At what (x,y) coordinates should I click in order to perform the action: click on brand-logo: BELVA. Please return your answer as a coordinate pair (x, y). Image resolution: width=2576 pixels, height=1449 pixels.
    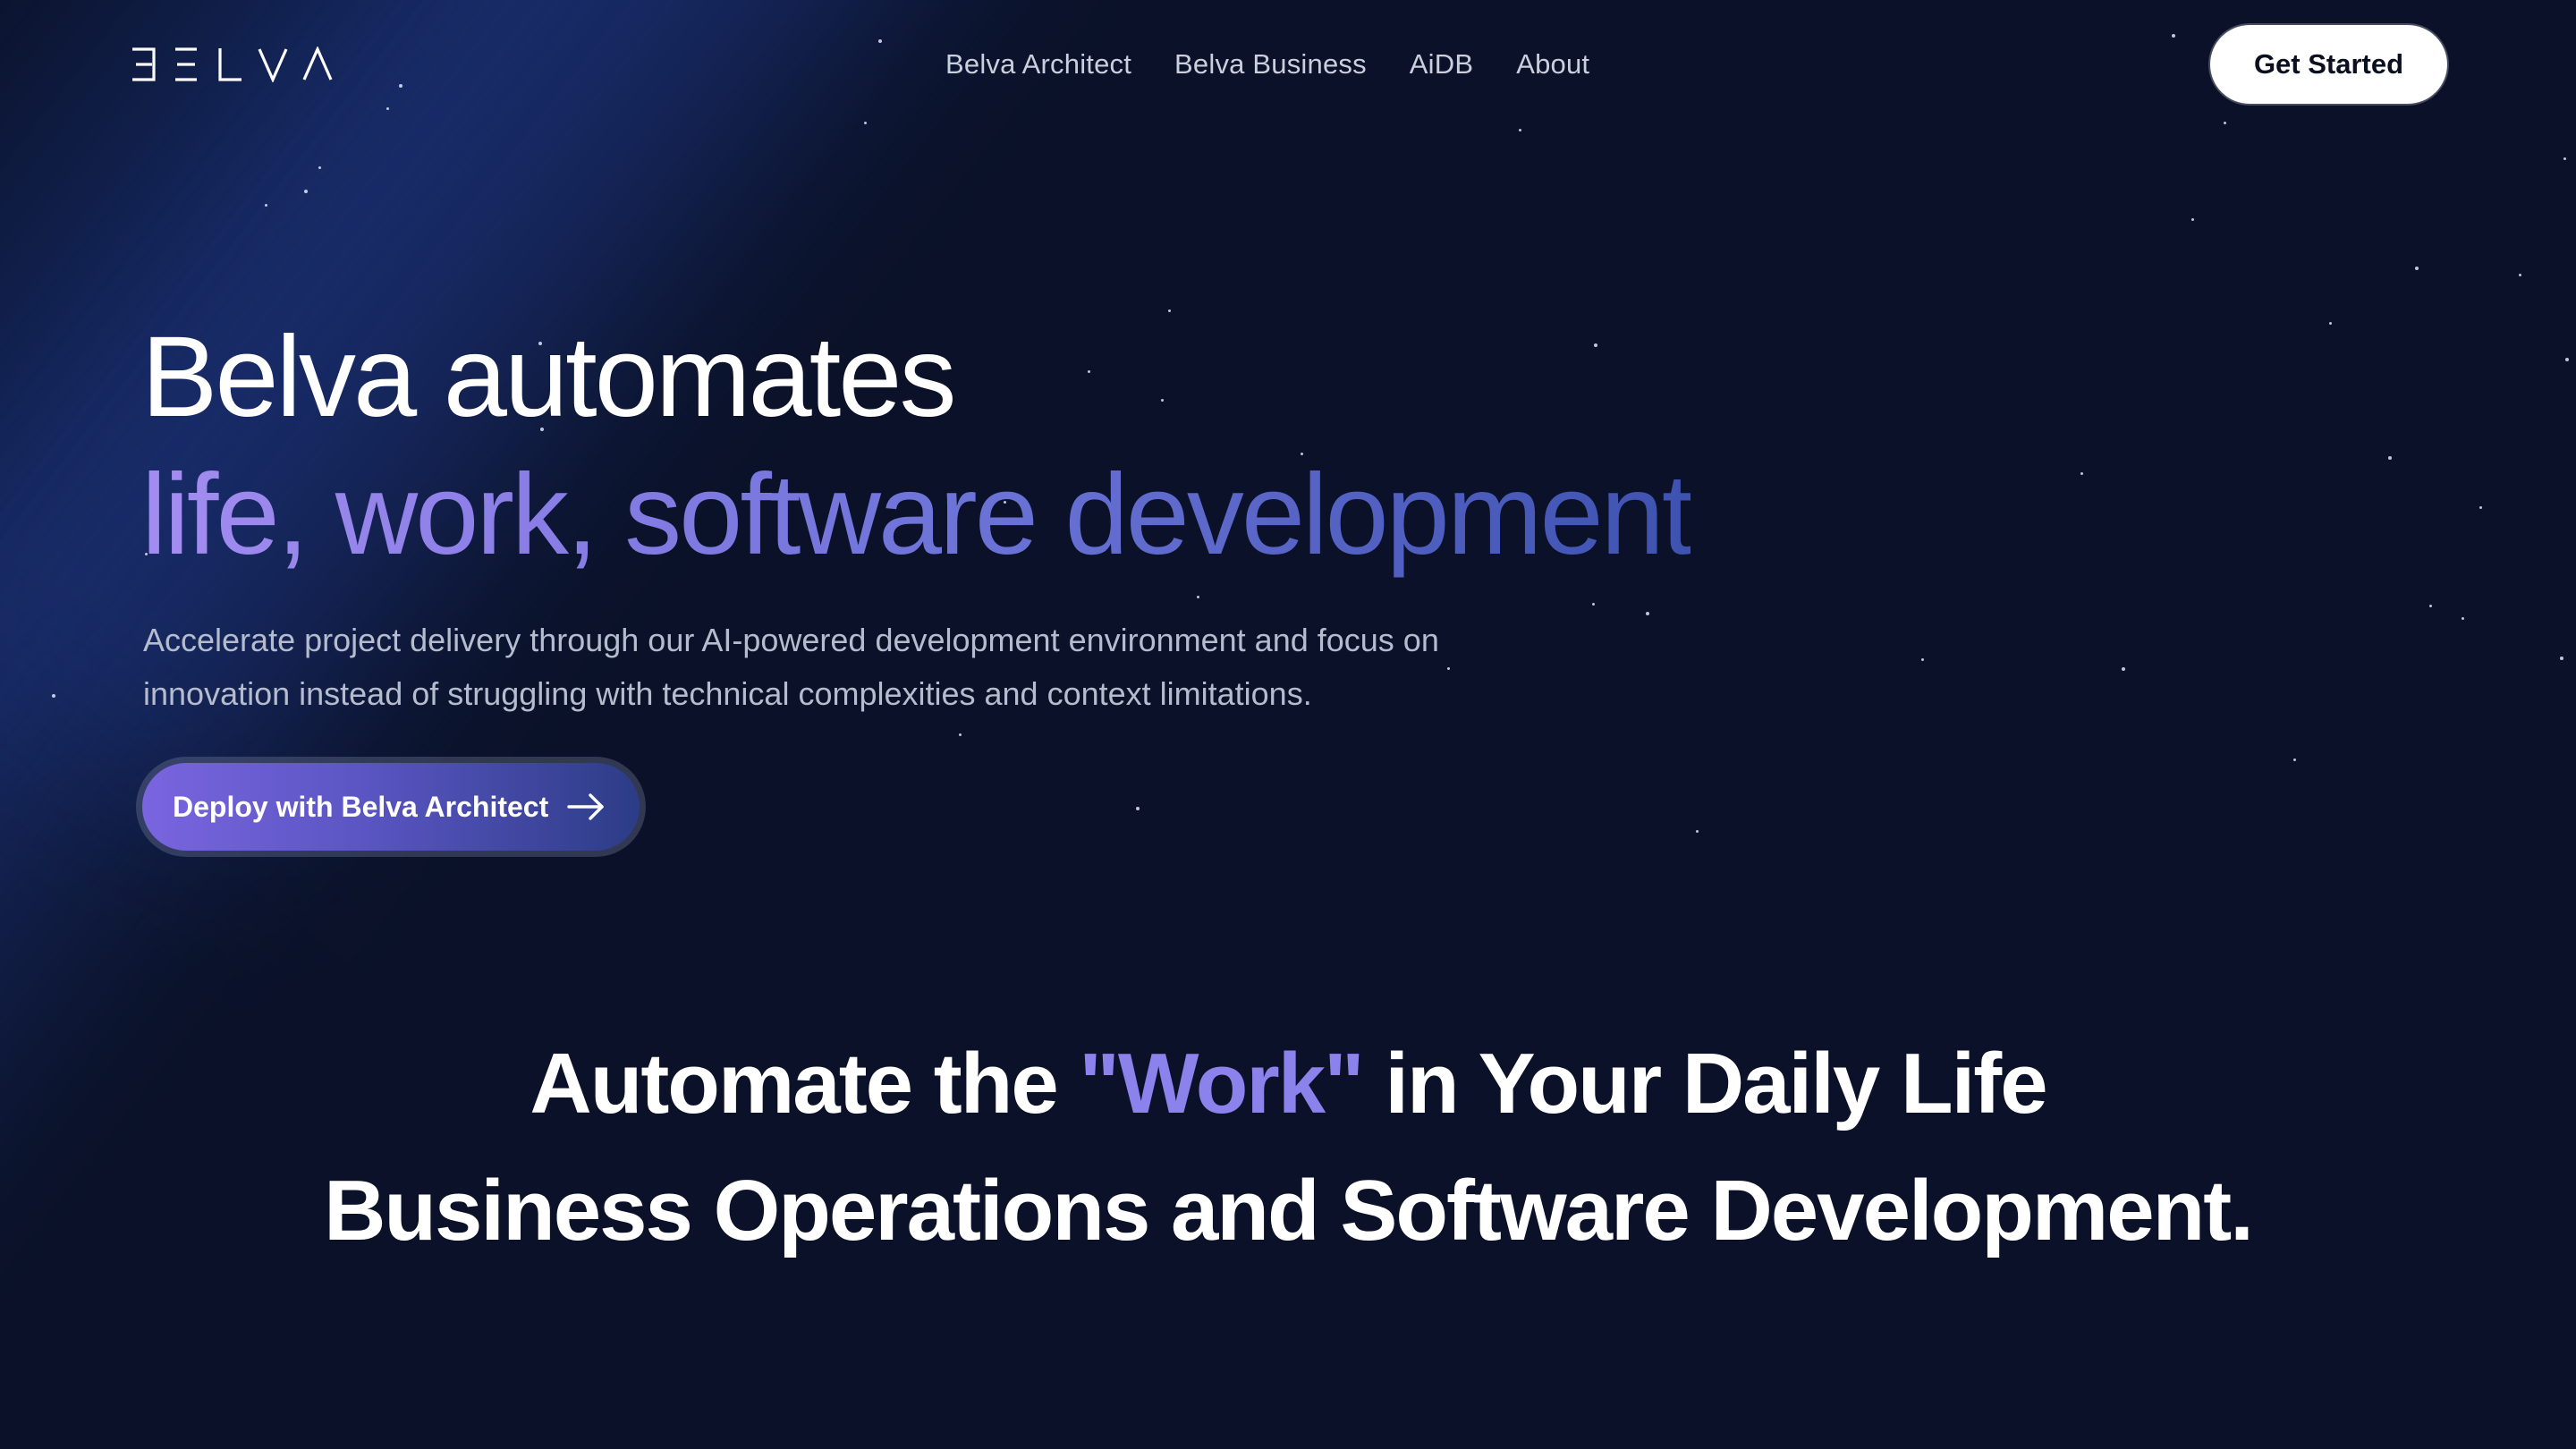
    Looking at the image, I should click on (233, 64).